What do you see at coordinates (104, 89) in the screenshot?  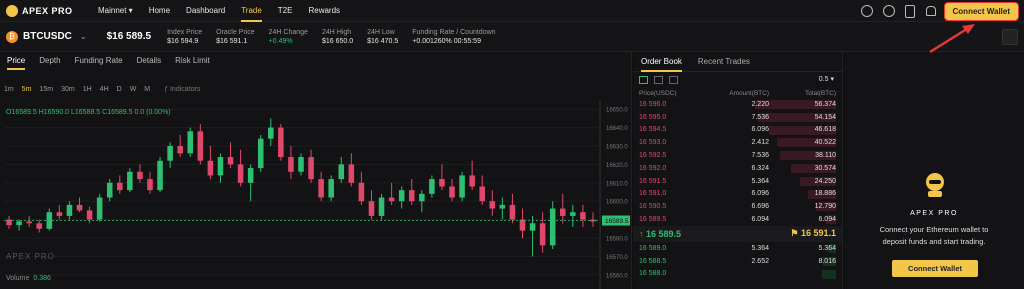 I see `timeframe-4h: 4H` at bounding box center [104, 89].